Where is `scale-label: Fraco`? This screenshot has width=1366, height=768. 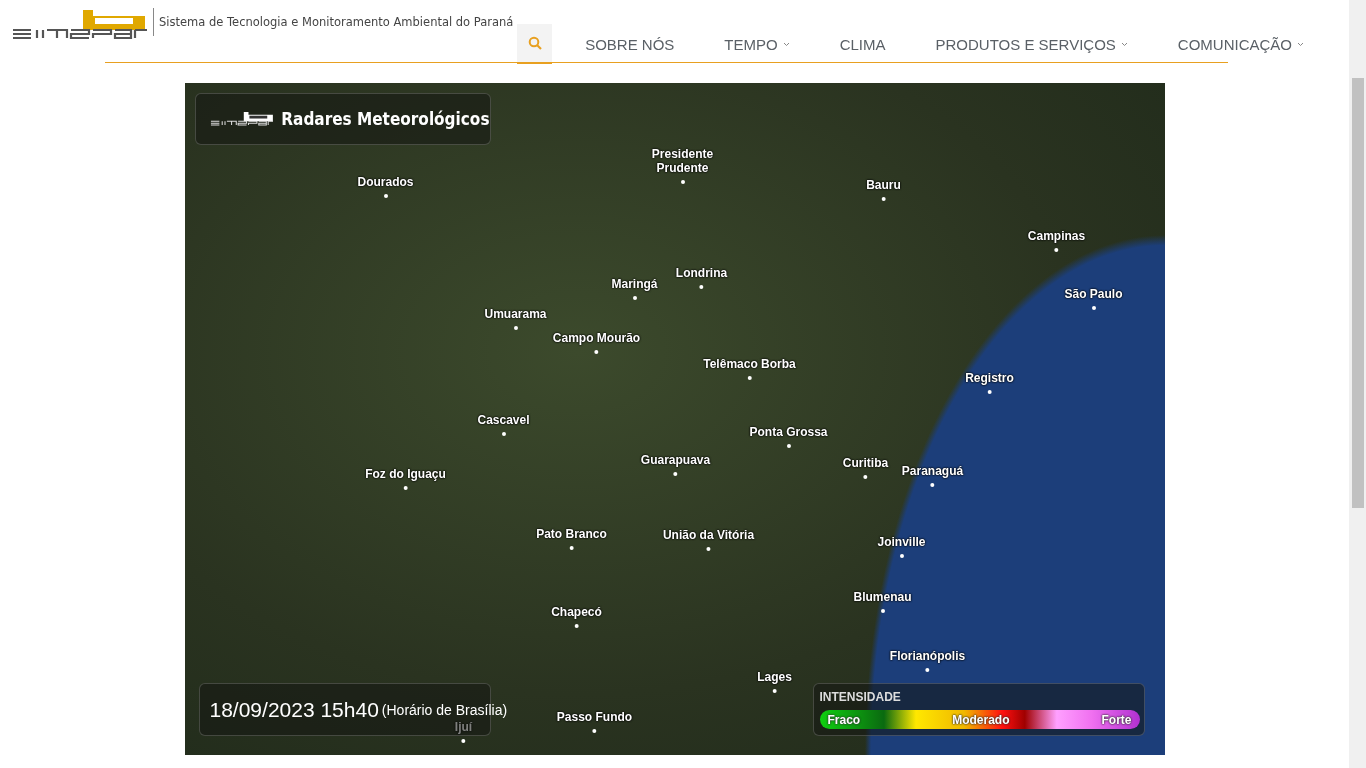 scale-label: Fraco is located at coordinates (844, 719).